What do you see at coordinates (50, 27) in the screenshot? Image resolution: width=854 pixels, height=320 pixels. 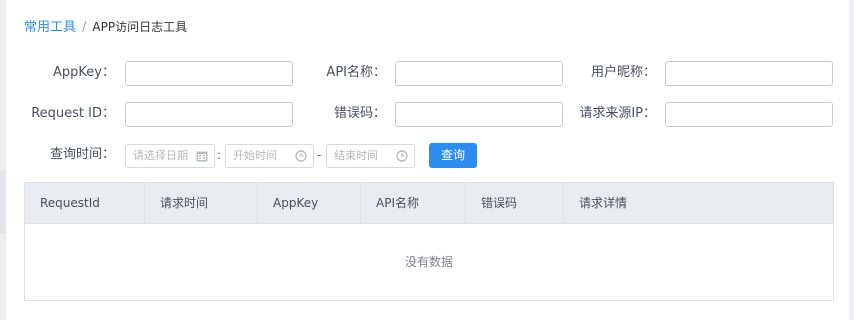 I see `breadcrumb-root-link: 常用工具` at bounding box center [50, 27].